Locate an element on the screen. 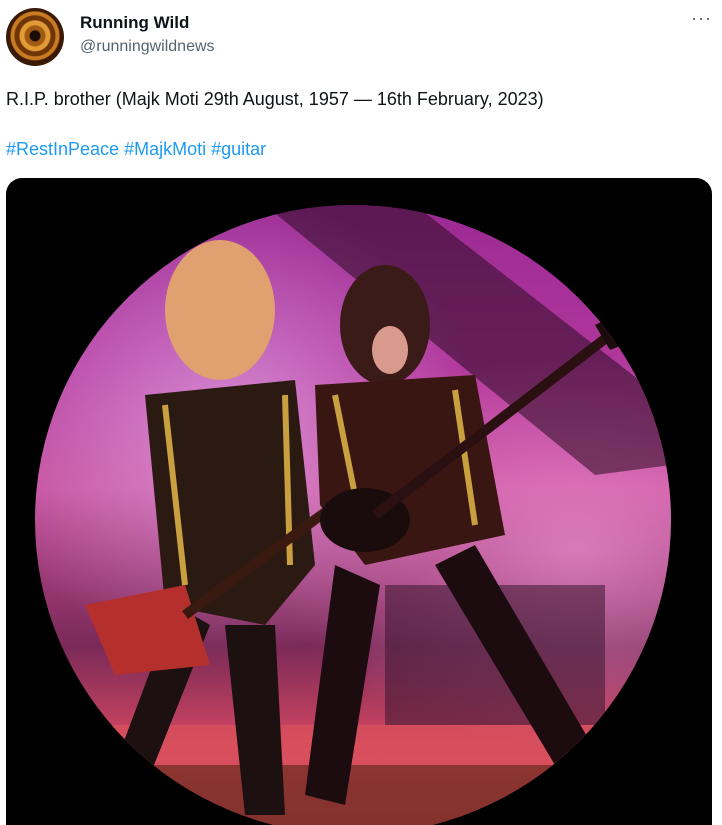 The height and width of the screenshot is (825, 722). hashtag-guitar: #guitar is located at coordinates (238, 149).